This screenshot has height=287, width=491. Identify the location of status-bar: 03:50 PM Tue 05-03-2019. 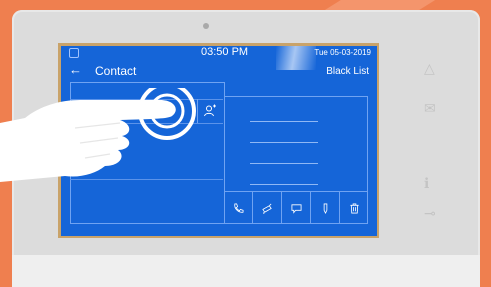
(219, 53).